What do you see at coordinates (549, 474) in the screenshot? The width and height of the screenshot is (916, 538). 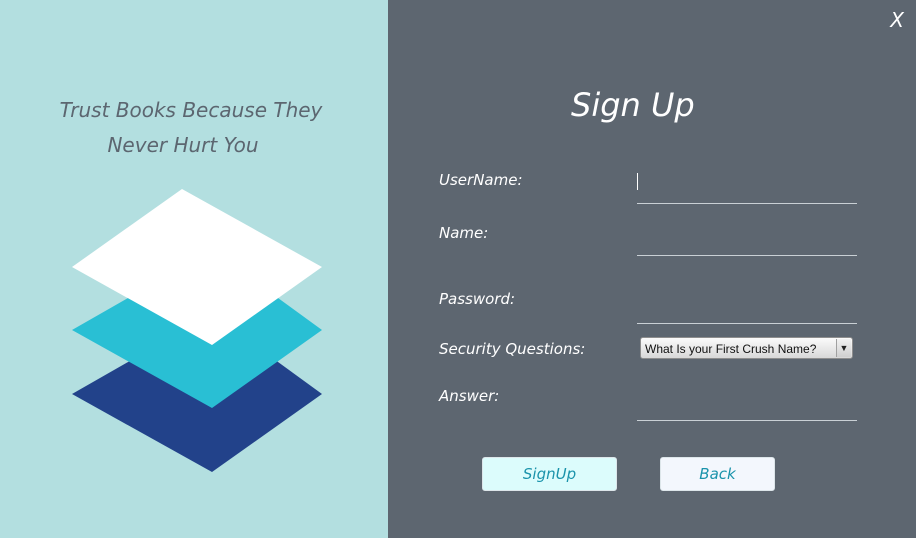 I see `signup-button: SignUp` at bounding box center [549, 474].